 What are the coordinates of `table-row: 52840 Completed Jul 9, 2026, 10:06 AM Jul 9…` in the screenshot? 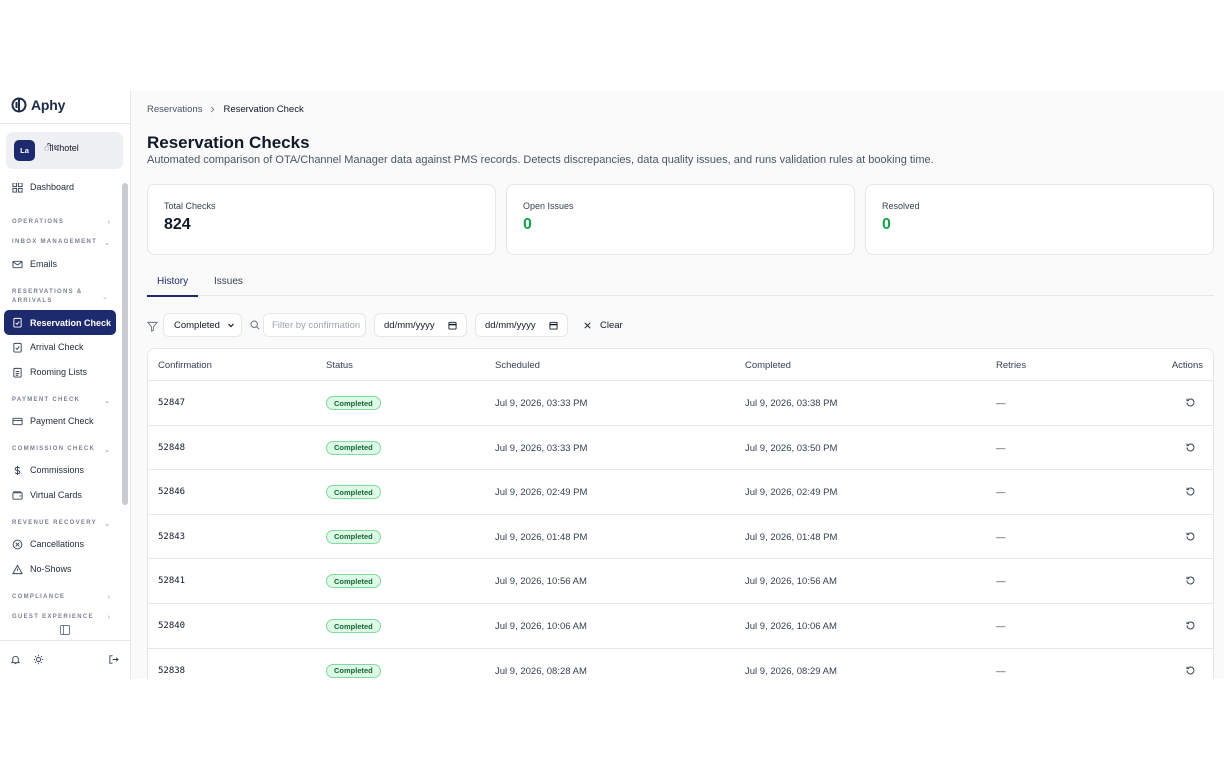 It's located at (680, 625).